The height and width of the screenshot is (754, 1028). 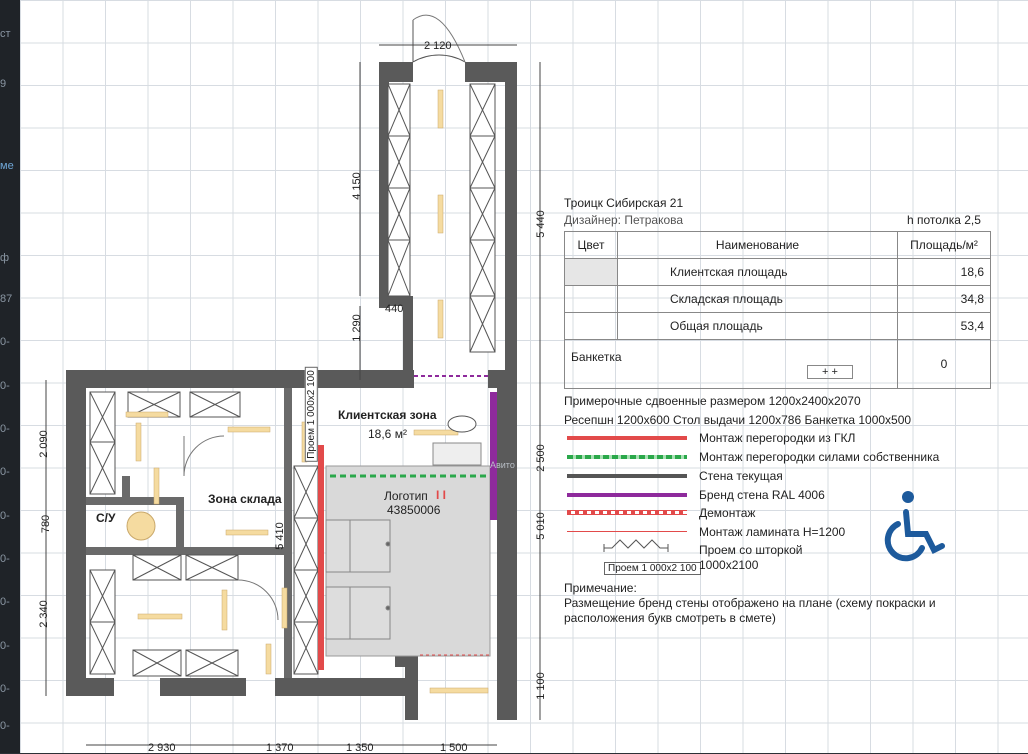 I want to click on remark-title: Примечание:, so click(x=600, y=588).